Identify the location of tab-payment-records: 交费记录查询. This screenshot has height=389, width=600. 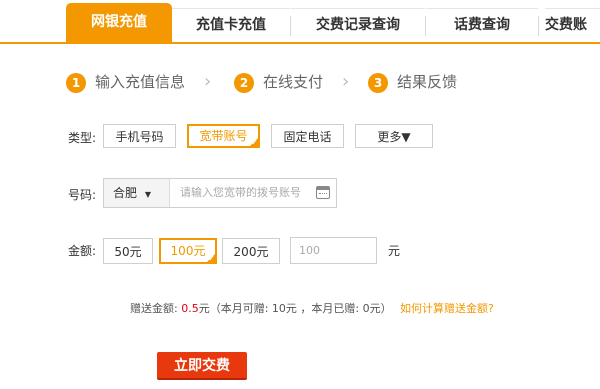
(358, 25).